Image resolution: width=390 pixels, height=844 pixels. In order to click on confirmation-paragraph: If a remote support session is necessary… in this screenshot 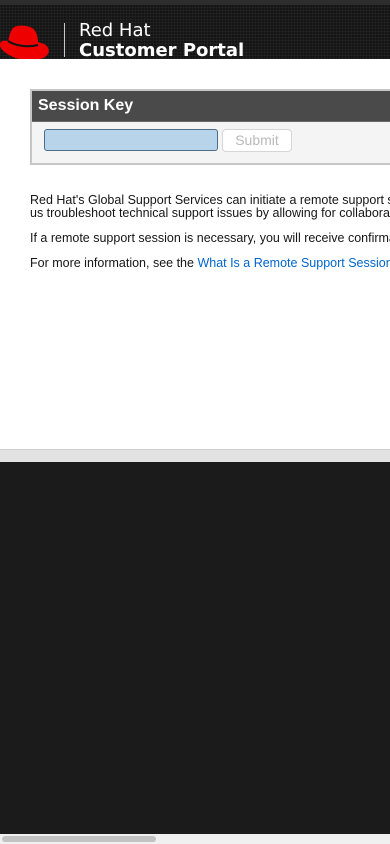, I will do `click(210, 238)`.